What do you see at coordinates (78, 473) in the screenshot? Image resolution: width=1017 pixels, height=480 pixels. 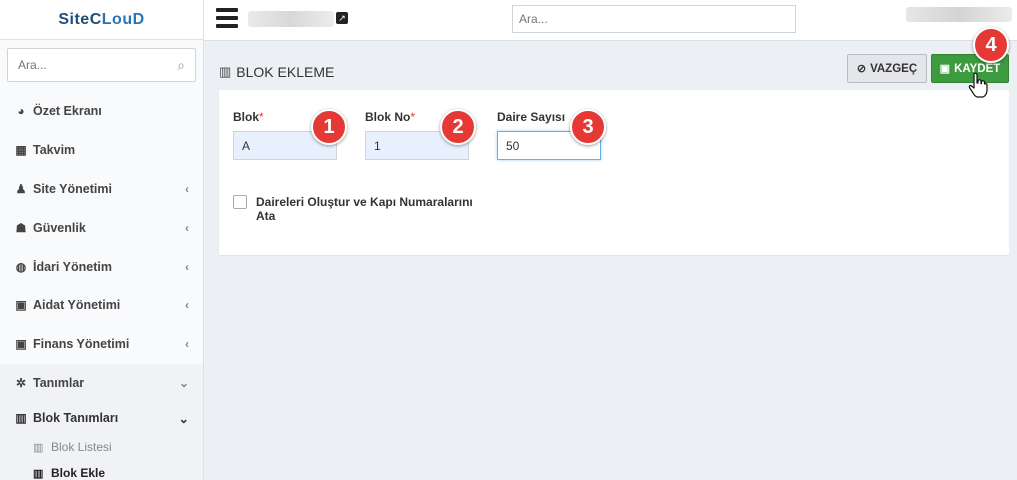 I see `sidebar-item-label: Blok Ekle` at bounding box center [78, 473].